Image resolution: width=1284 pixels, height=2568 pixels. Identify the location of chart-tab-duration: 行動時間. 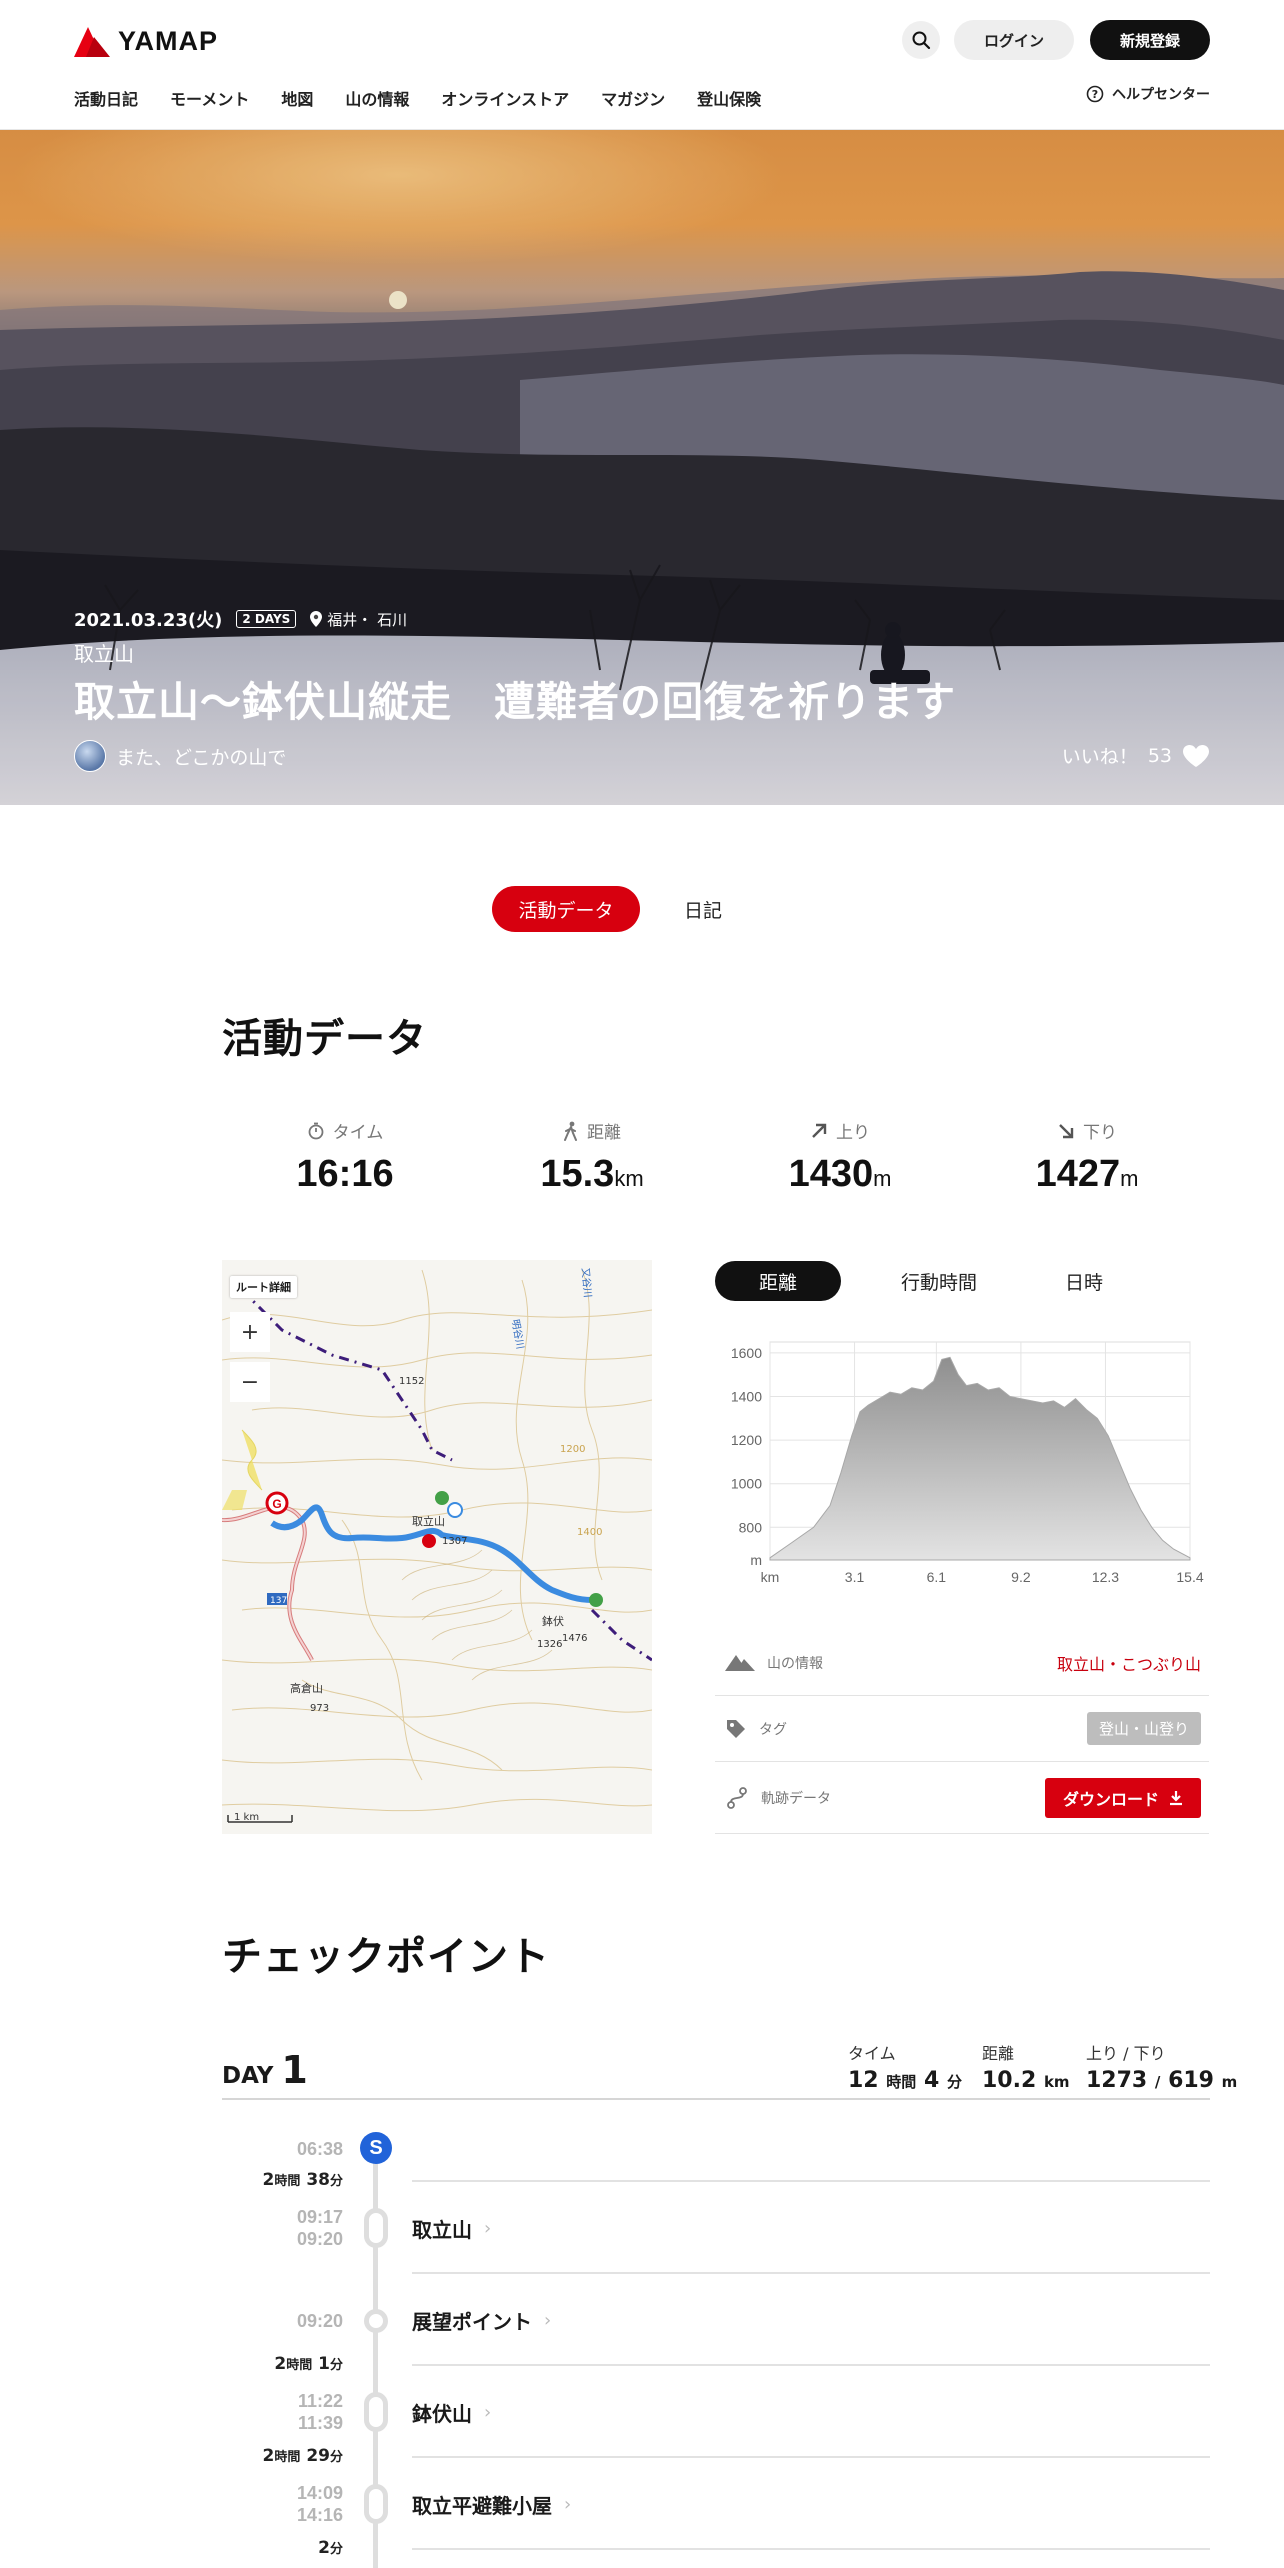
(939, 1281).